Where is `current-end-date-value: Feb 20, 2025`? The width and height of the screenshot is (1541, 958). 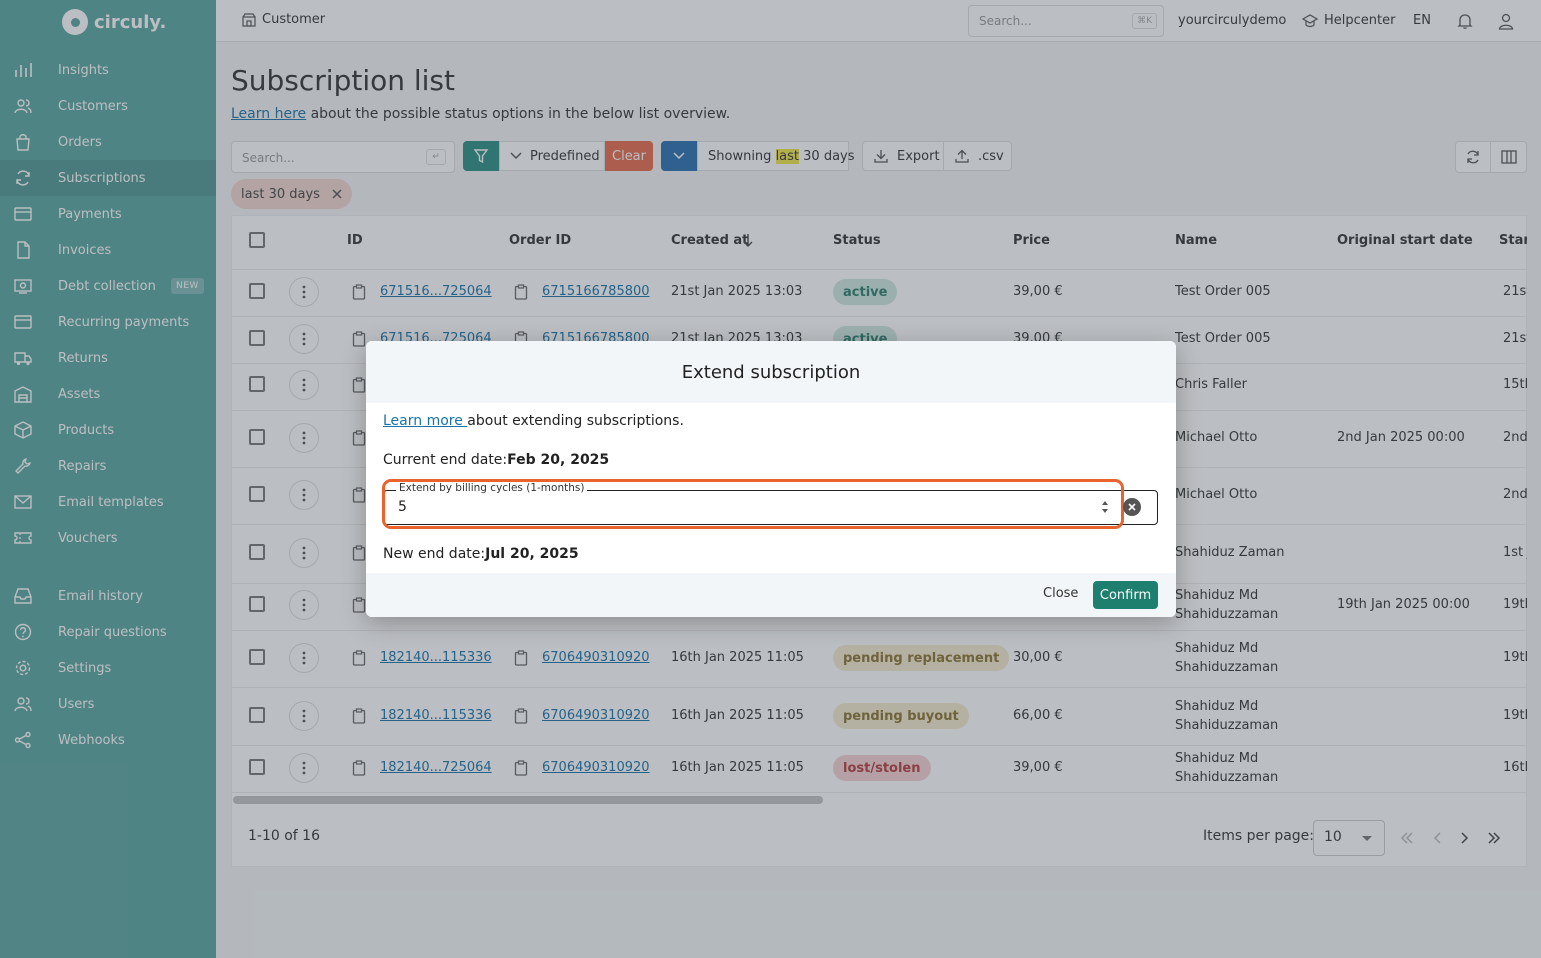 current-end-date-value: Feb 20, 2025 is located at coordinates (558, 460).